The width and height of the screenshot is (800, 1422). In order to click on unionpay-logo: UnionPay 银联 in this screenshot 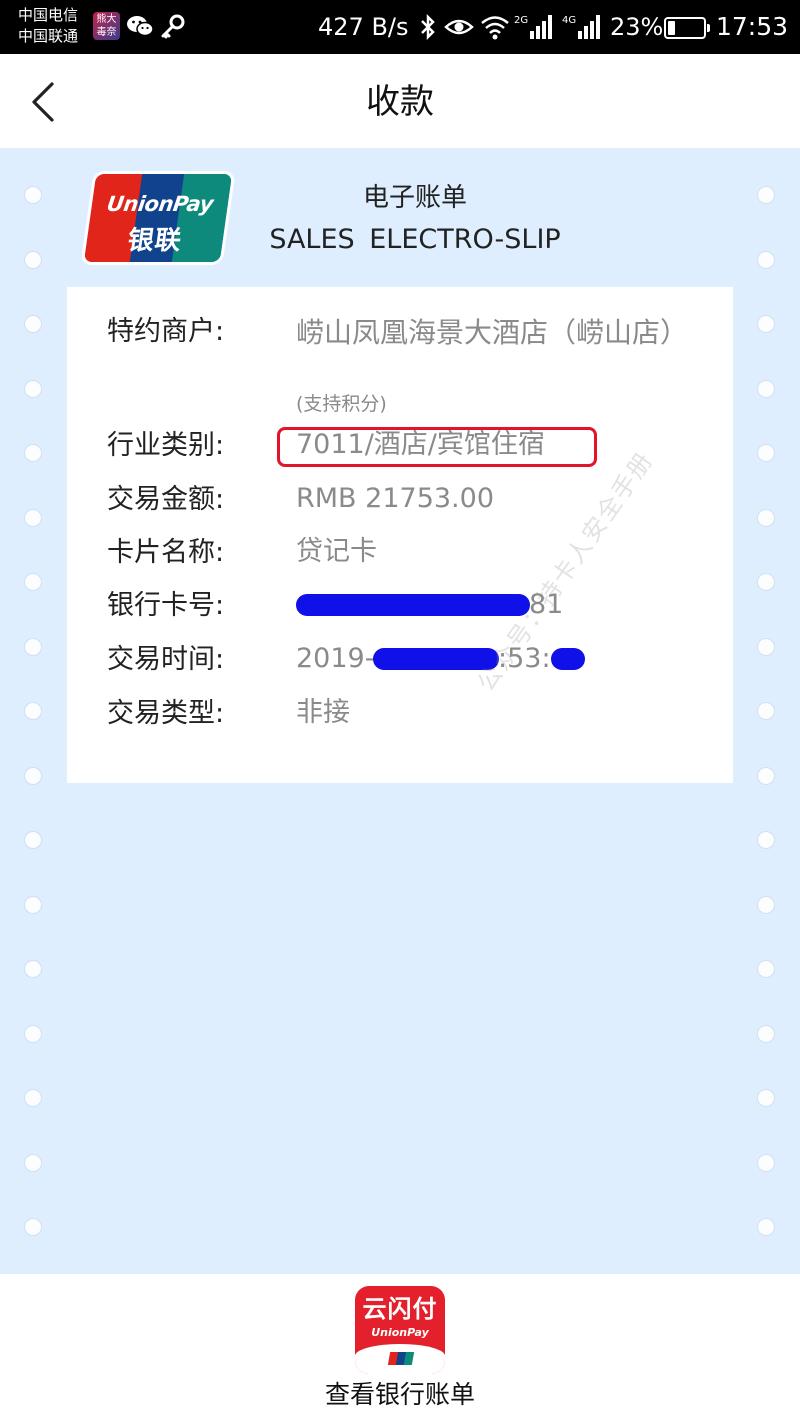, I will do `click(158, 218)`.